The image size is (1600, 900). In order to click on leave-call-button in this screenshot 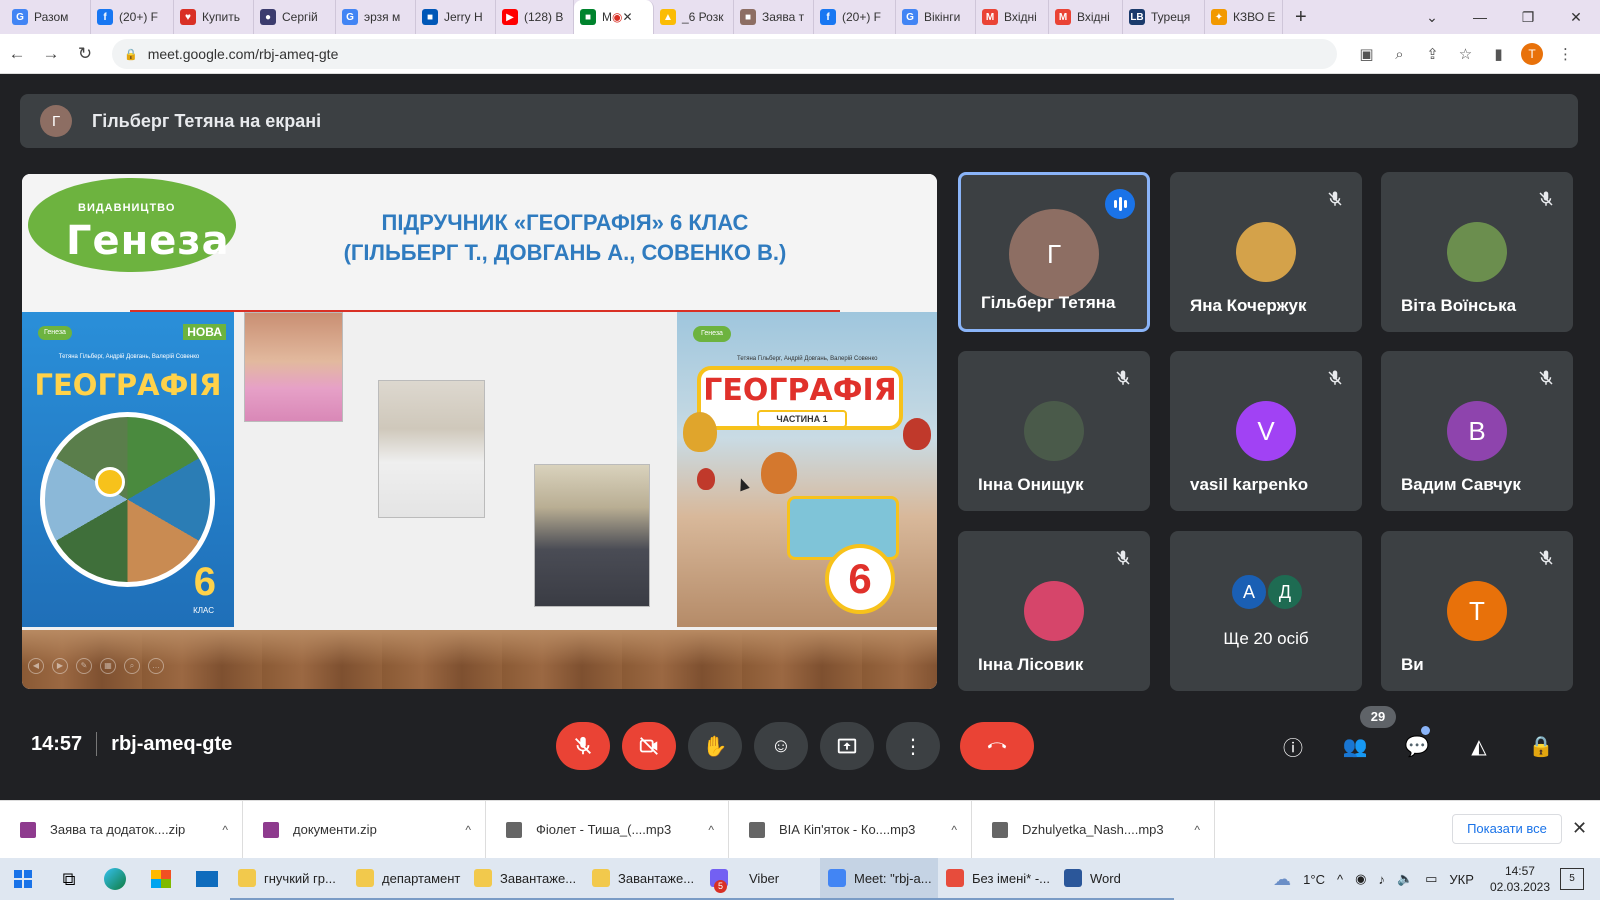, I will do `click(997, 746)`.